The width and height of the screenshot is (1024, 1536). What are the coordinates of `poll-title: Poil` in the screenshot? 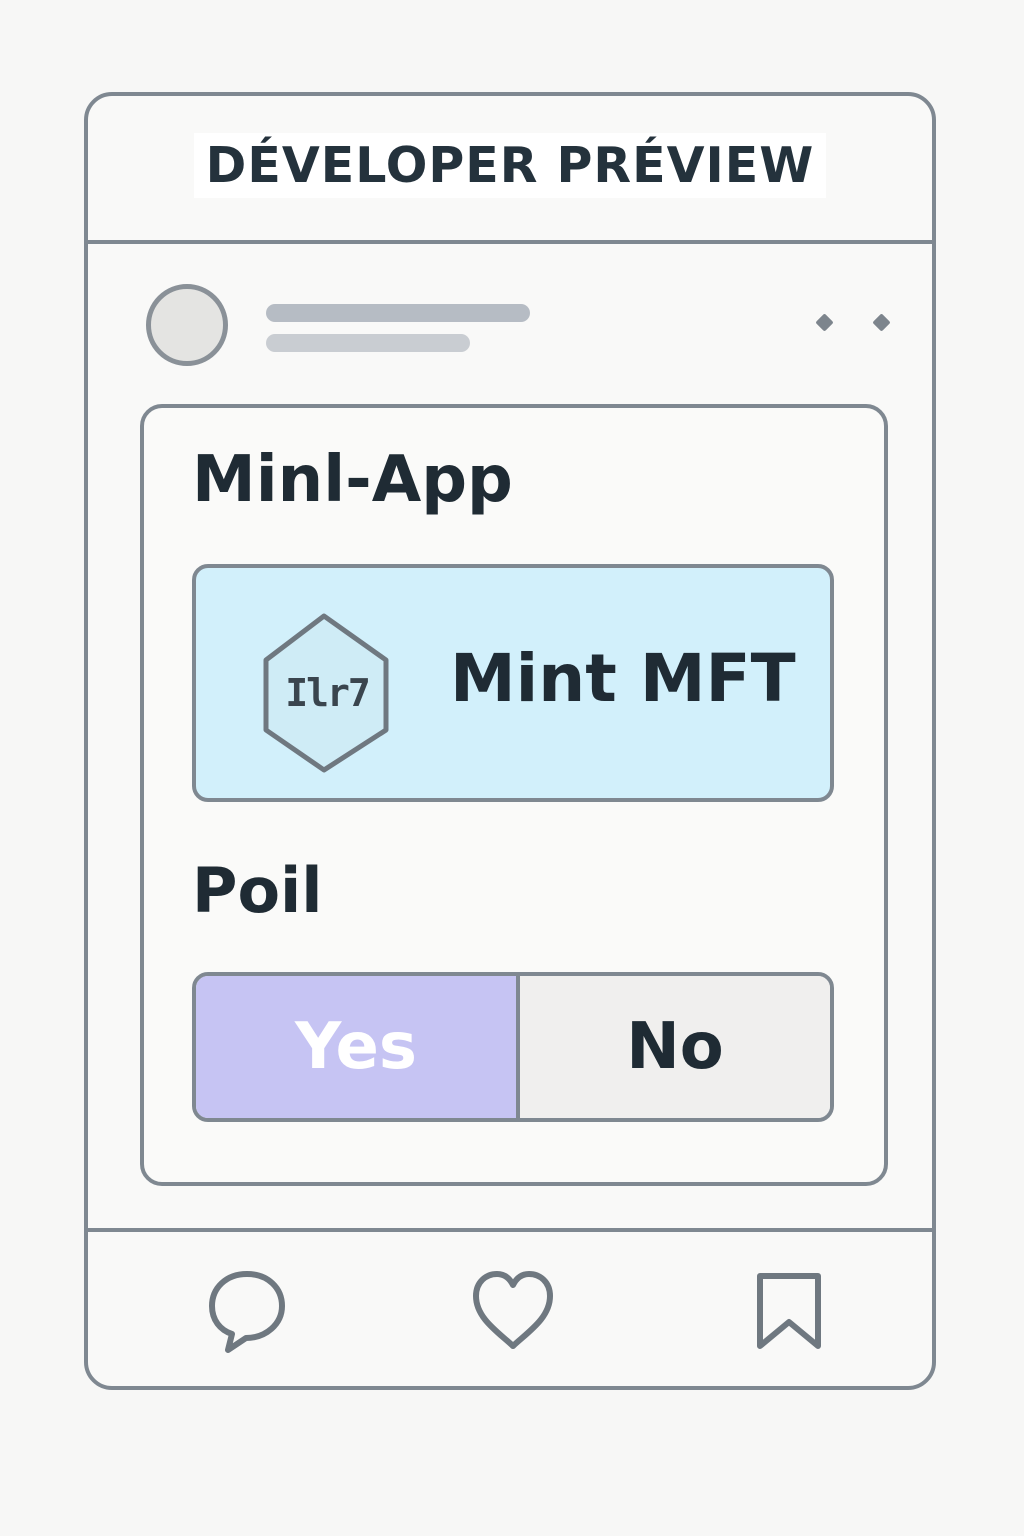 It's located at (257, 890).